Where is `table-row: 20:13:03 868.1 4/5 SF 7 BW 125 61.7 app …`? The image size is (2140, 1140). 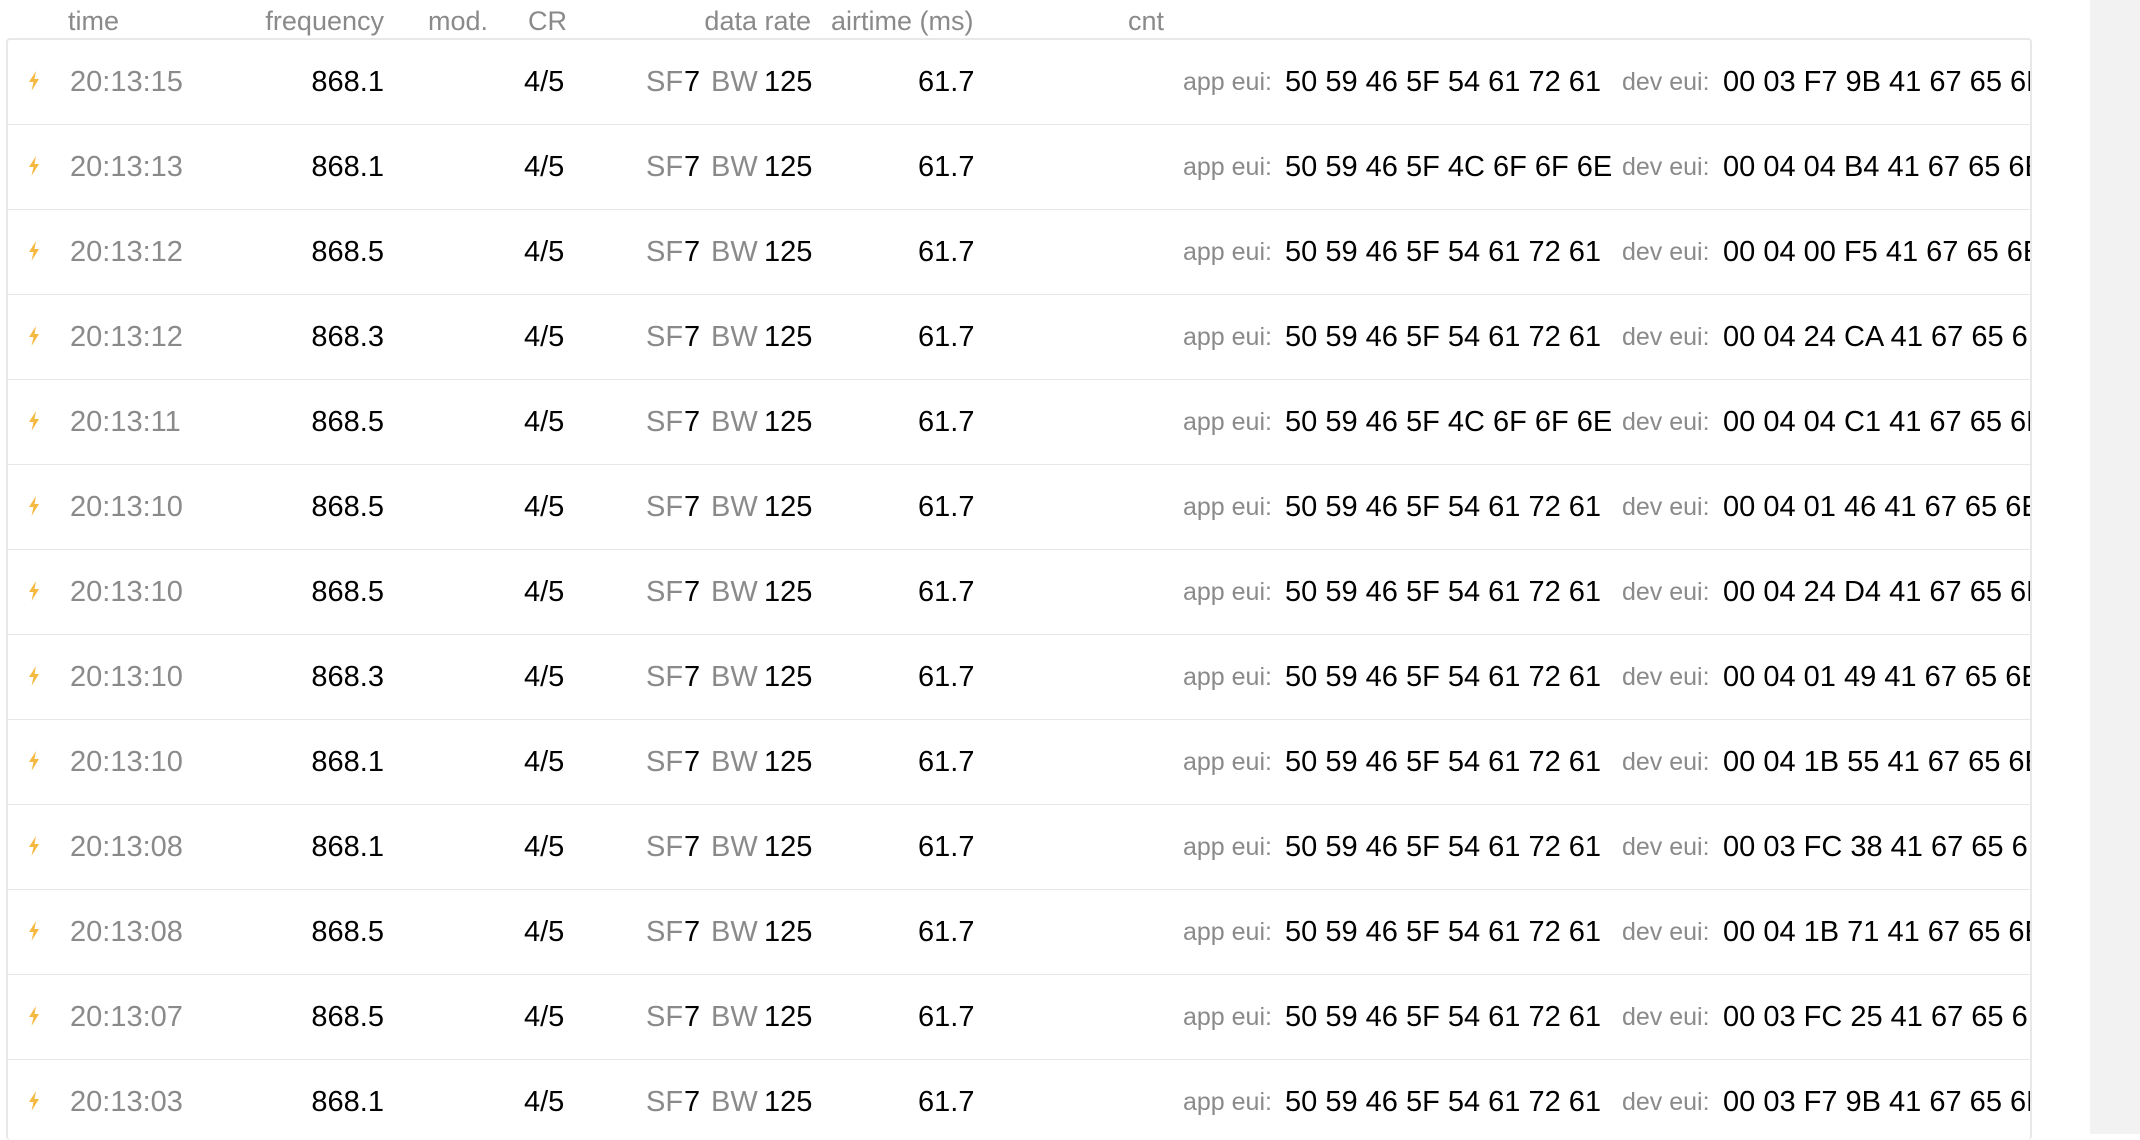
table-row: 20:13:03 868.1 4/5 SF 7 BW 125 61.7 app … is located at coordinates (1019, 1100).